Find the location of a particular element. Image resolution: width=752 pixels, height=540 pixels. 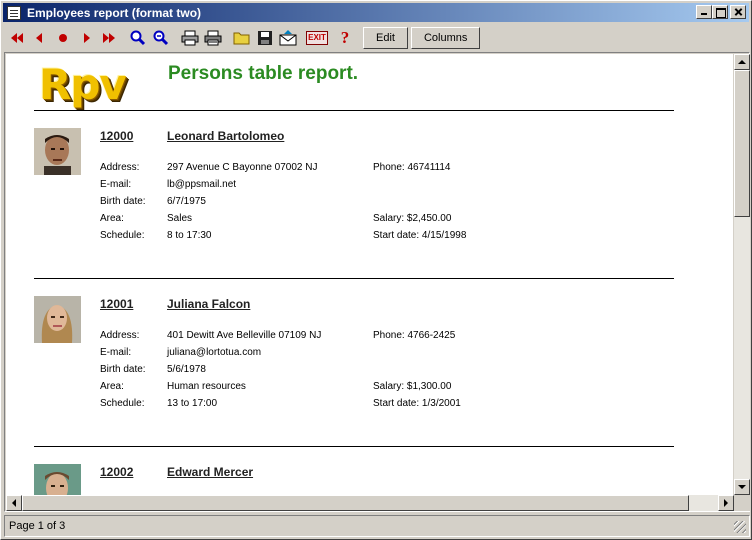

employee-name: Edward Mercer is located at coordinates (210, 472).